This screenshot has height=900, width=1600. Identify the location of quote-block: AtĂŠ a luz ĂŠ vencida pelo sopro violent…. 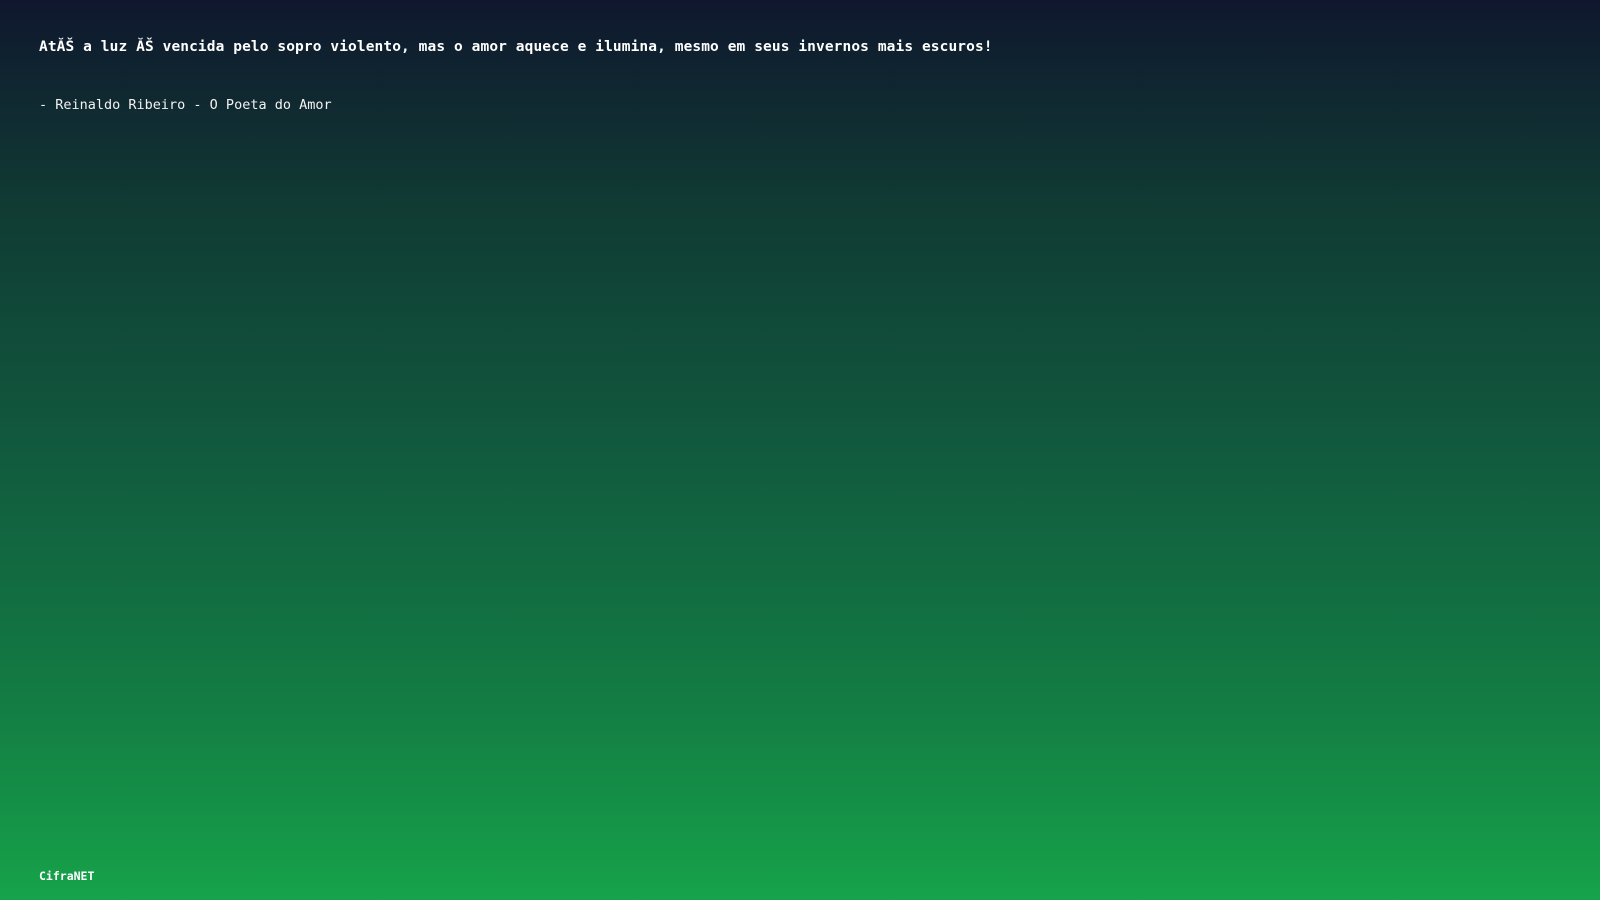
(739, 75).